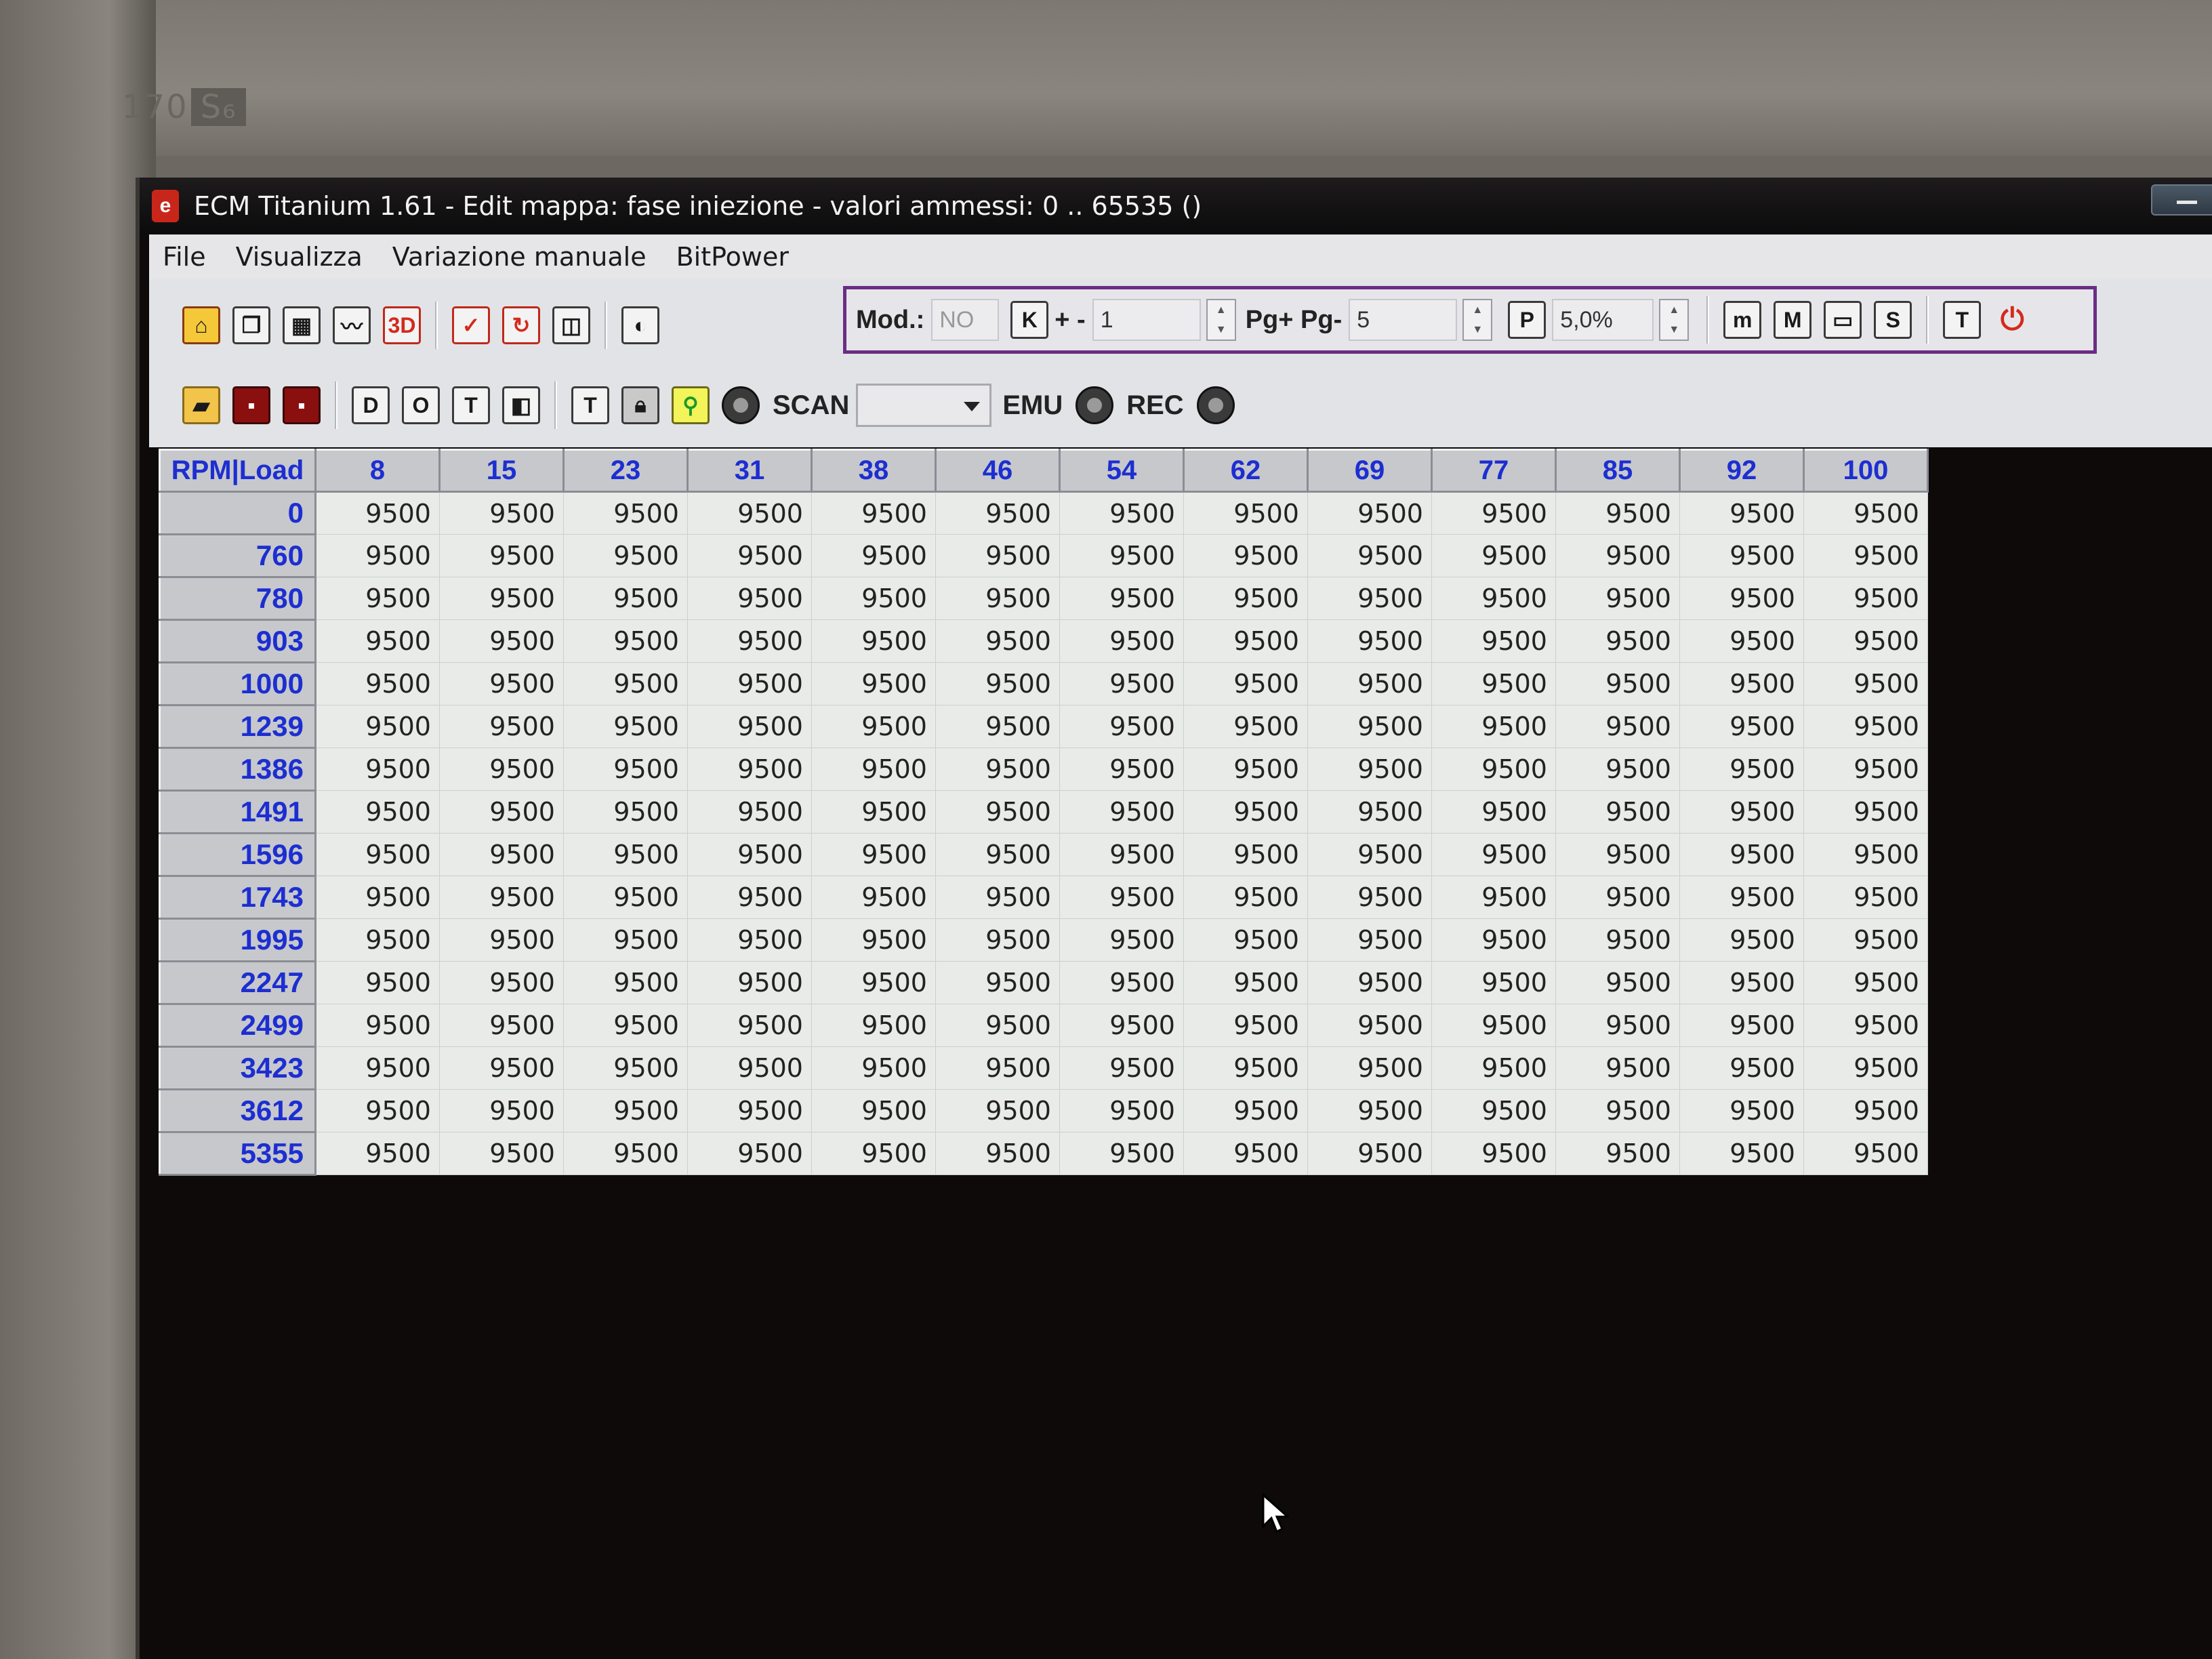 The width and height of the screenshot is (2212, 1659). Describe the element at coordinates (521, 405) in the screenshot. I see `window-split-icon: ◧` at that location.